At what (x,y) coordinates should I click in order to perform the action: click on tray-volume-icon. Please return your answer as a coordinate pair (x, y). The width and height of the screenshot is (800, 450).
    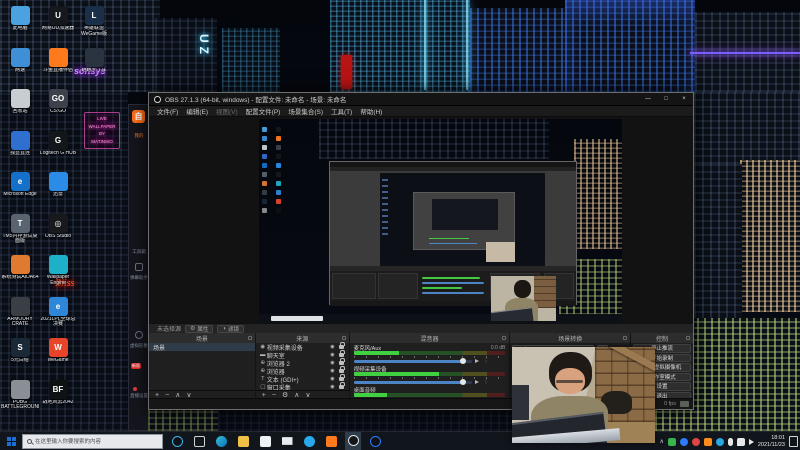
    Looking at the image, I should click on (751, 441).